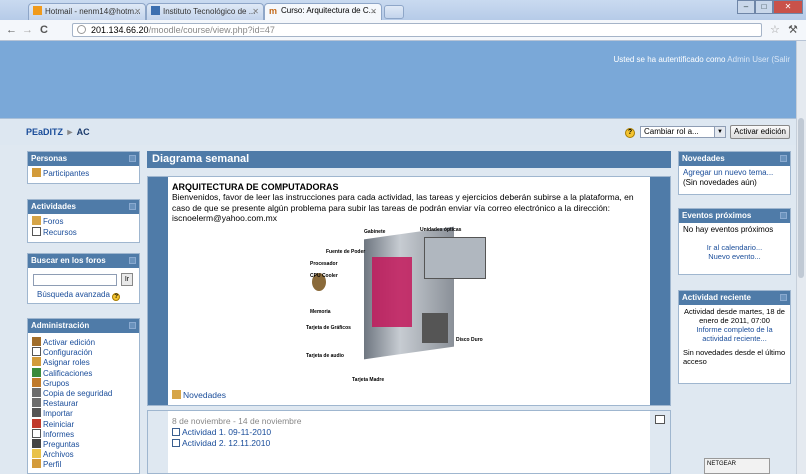 This screenshot has height=474, width=806. Describe the element at coordinates (75, 280) in the screenshot. I see `search-input` at that location.